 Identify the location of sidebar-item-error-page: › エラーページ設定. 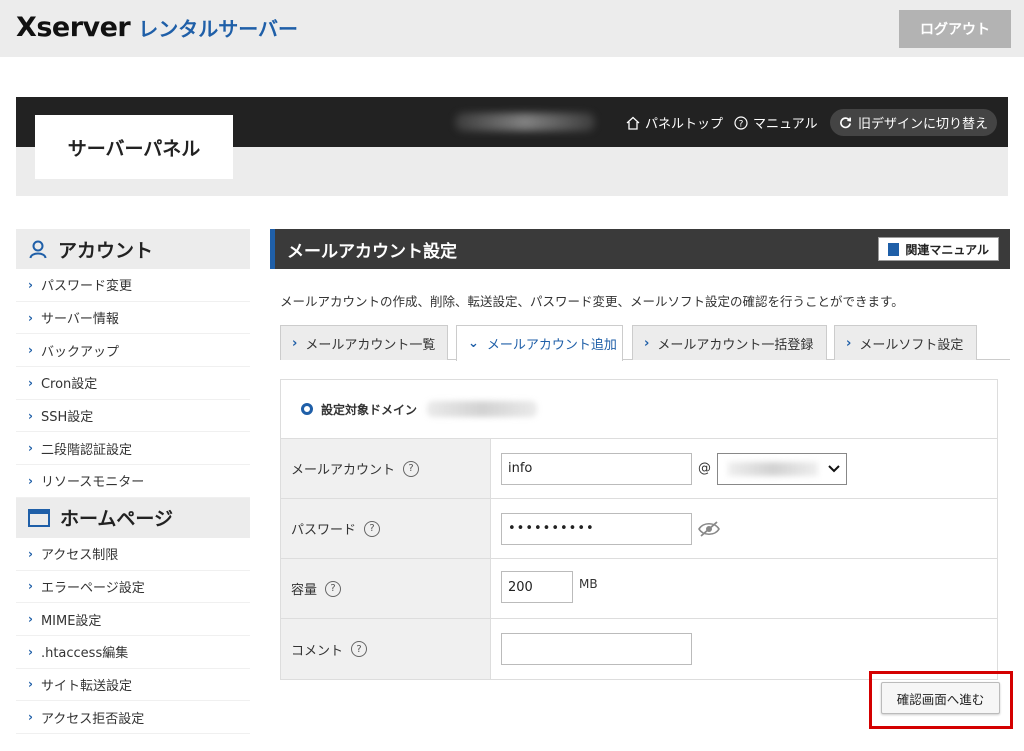
(133, 587).